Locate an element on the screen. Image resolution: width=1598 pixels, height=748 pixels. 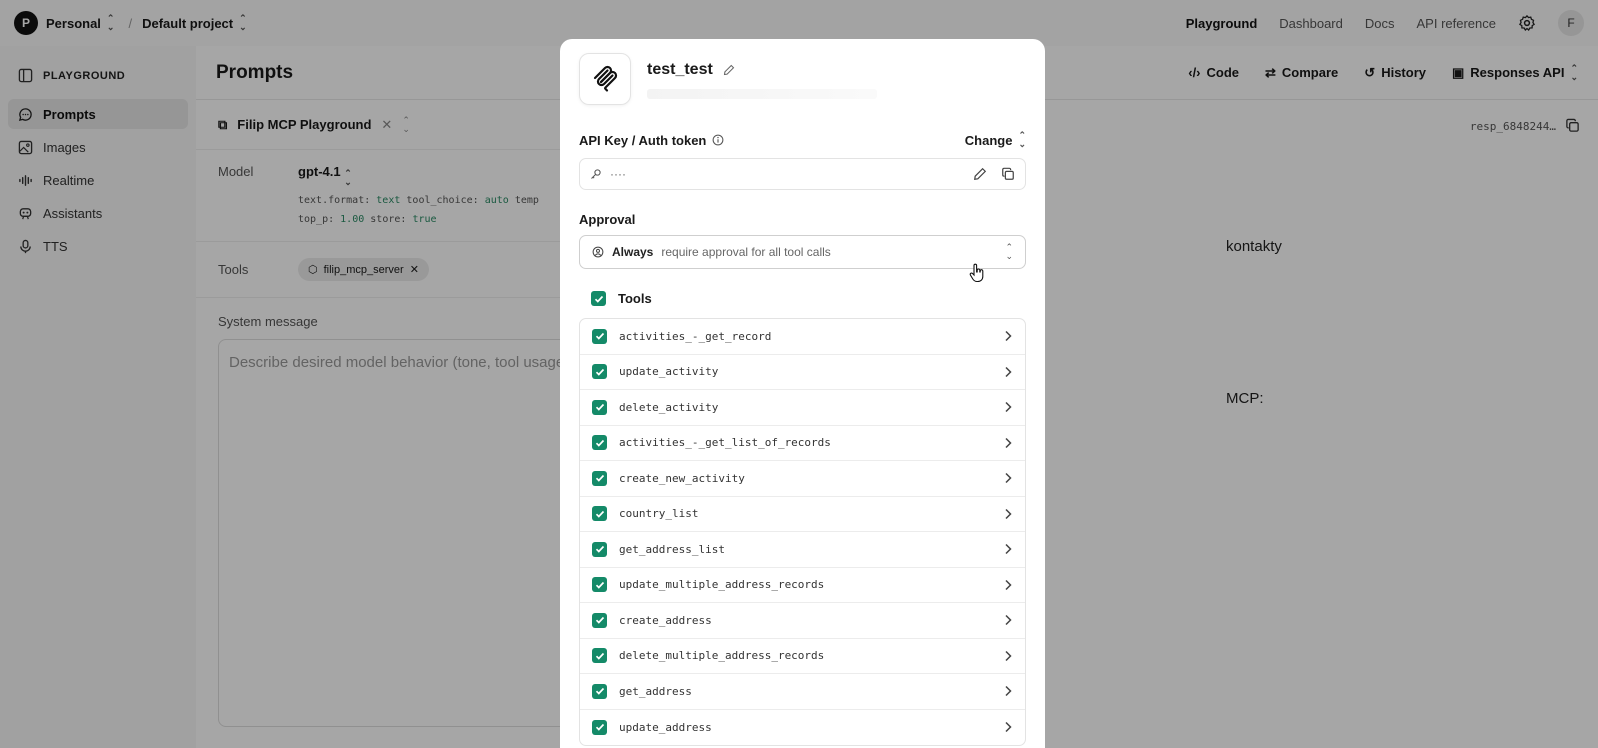
change-auth-button: Change ⌃ ⌄ is located at coordinates (995, 140).